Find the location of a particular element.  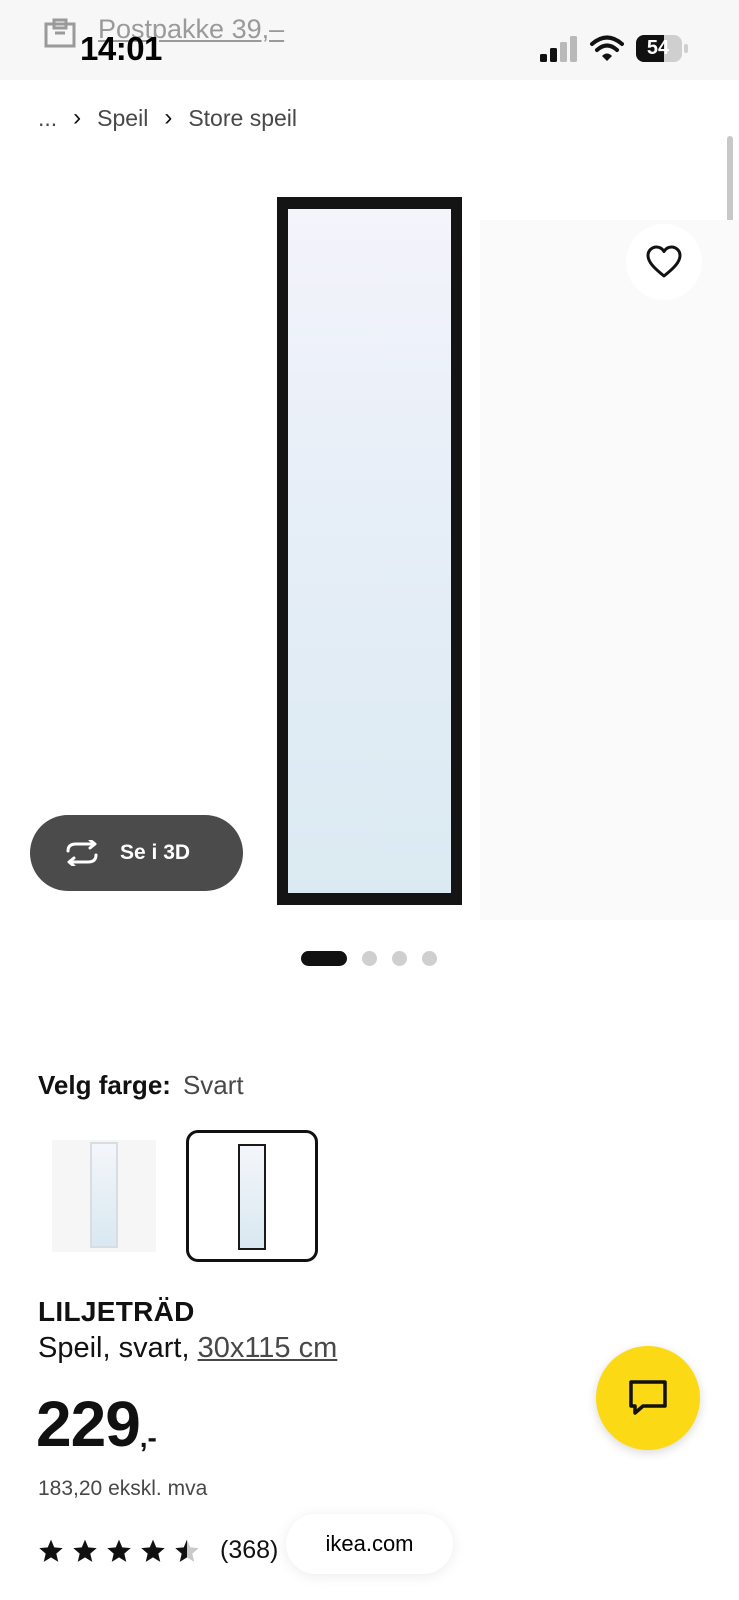

cell-signal-icon is located at coordinates (558, 49).